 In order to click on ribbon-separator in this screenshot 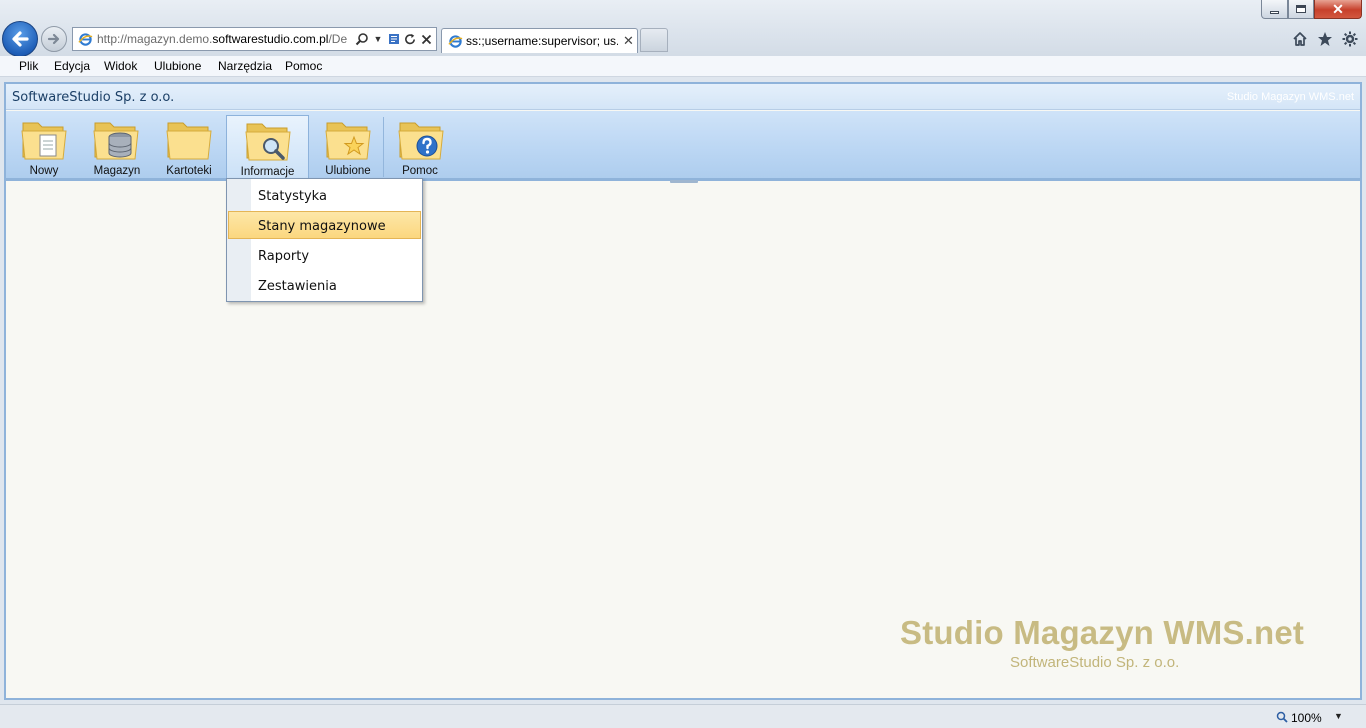, I will do `click(383, 147)`.